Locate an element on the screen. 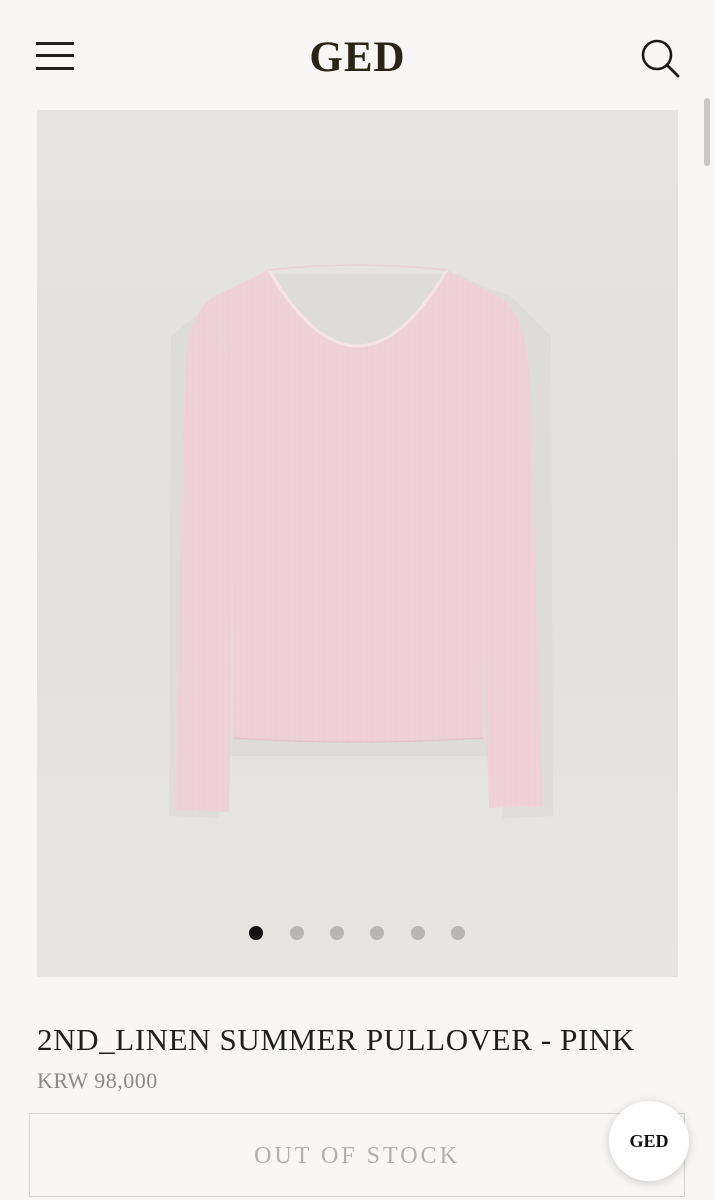 This screenshot has height=1200, width=715. product-title: 2ND_LINEN SUMMER PULLOVER - PINK is located at coordinates (336, 1039).